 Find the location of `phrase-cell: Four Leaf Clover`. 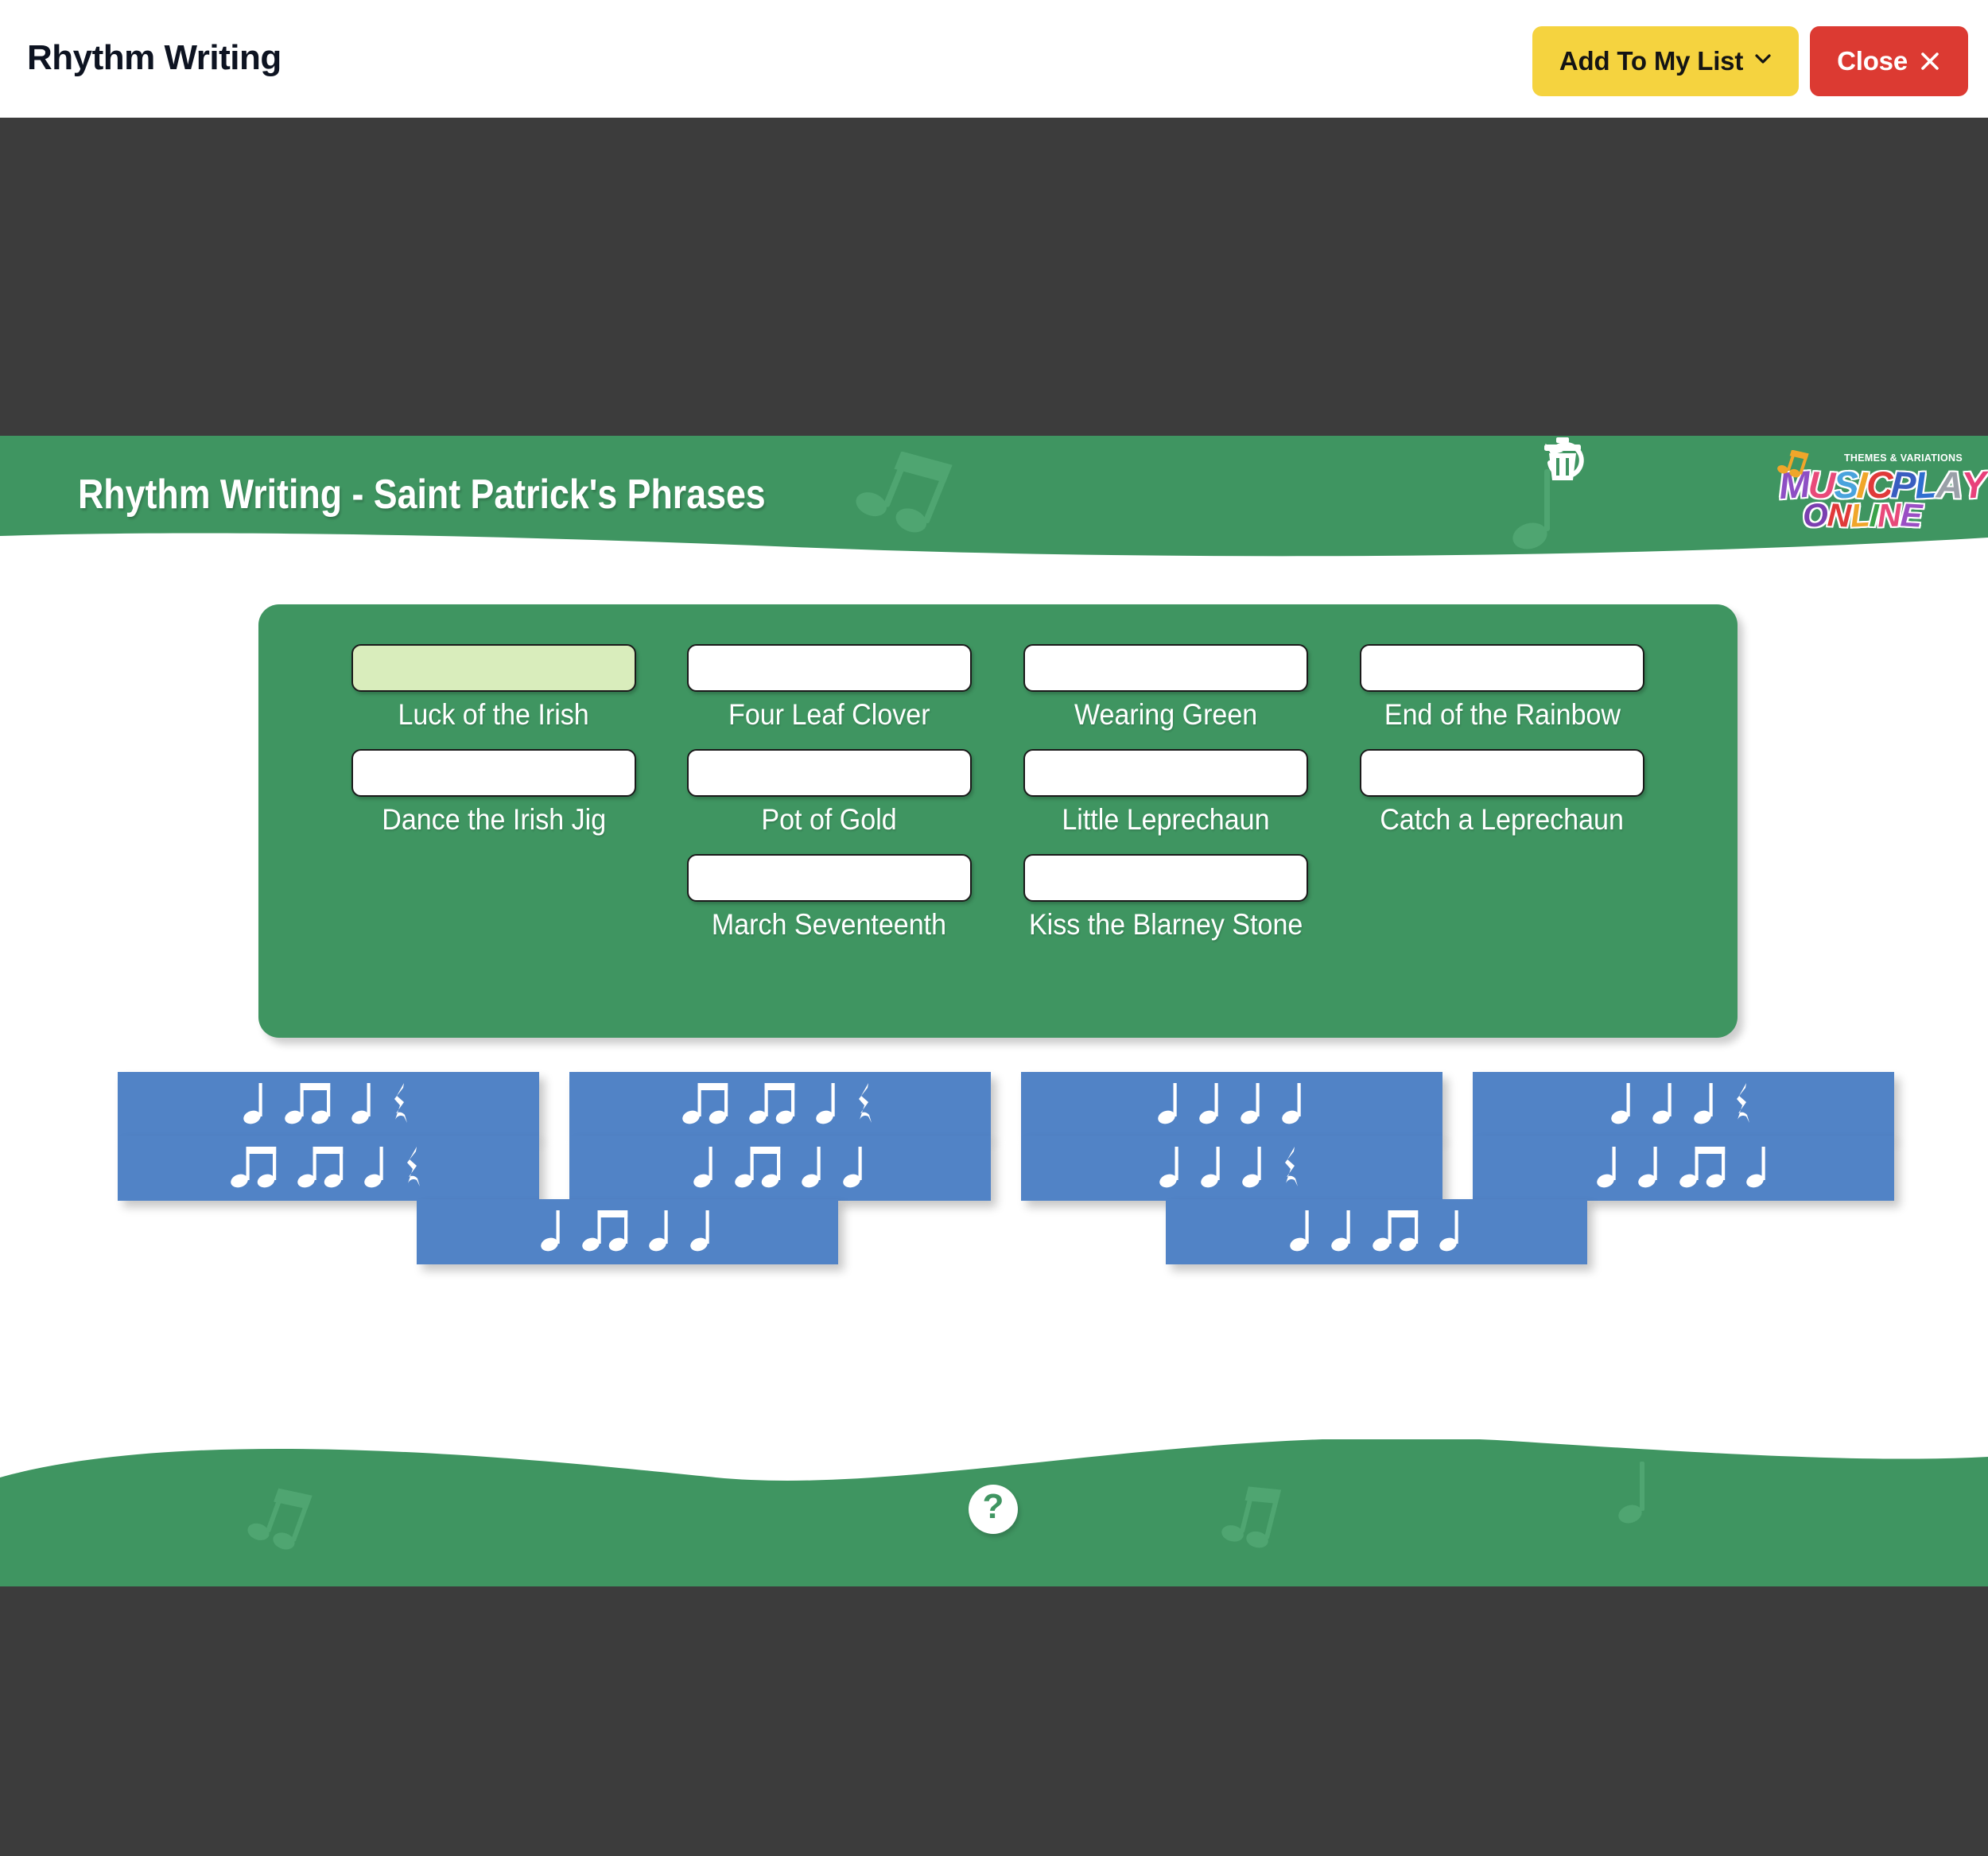

phrase-cell: Four Leaf Clover is located at coordinates (829, 688).